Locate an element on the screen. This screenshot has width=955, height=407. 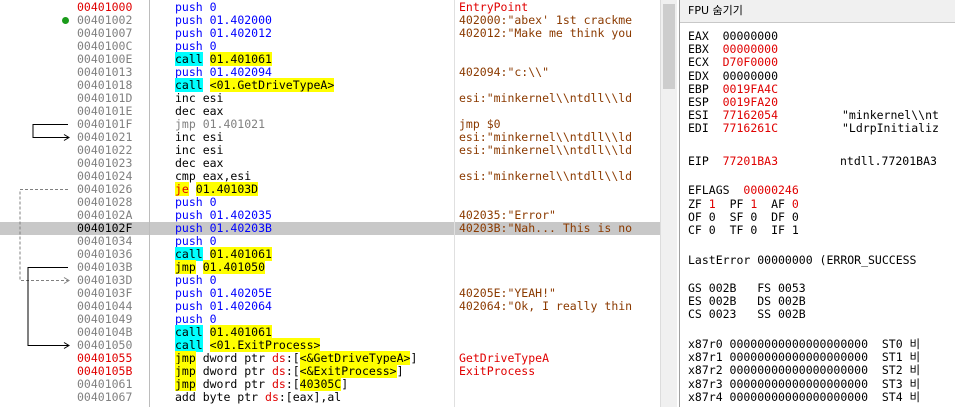
register-eflags: EFLAGS 00000246 is located at coordinates (743, 190).